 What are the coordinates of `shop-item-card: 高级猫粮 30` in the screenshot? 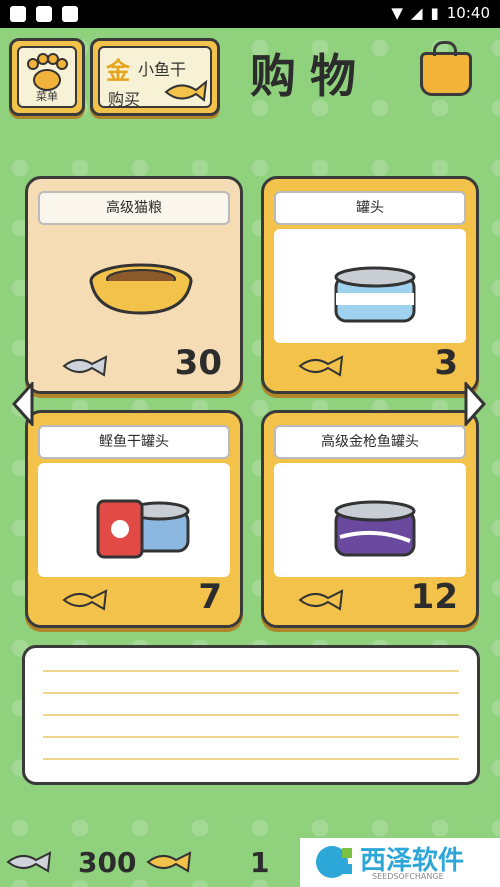 It's located at (134, 285).